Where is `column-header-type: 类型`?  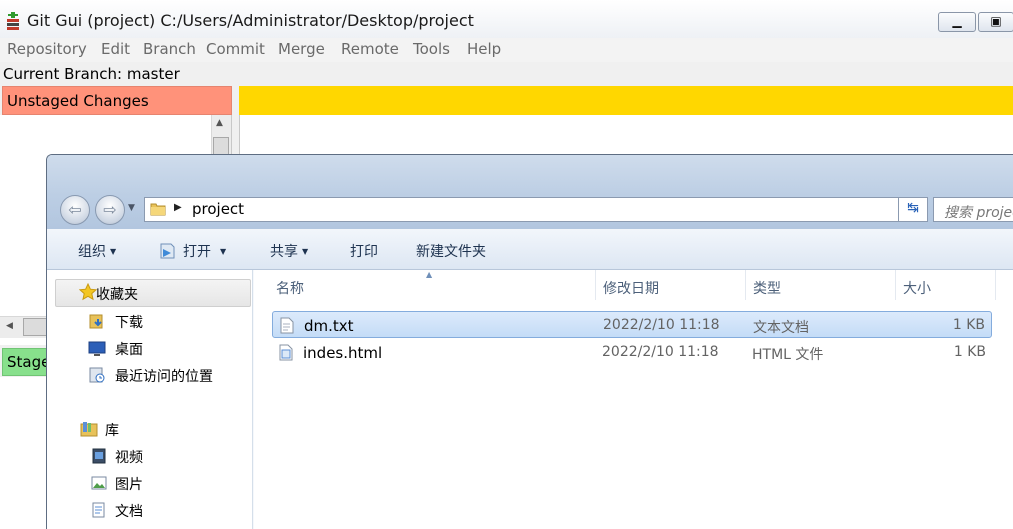 column-header-type: 类型 is located at coordinates (767, 288).